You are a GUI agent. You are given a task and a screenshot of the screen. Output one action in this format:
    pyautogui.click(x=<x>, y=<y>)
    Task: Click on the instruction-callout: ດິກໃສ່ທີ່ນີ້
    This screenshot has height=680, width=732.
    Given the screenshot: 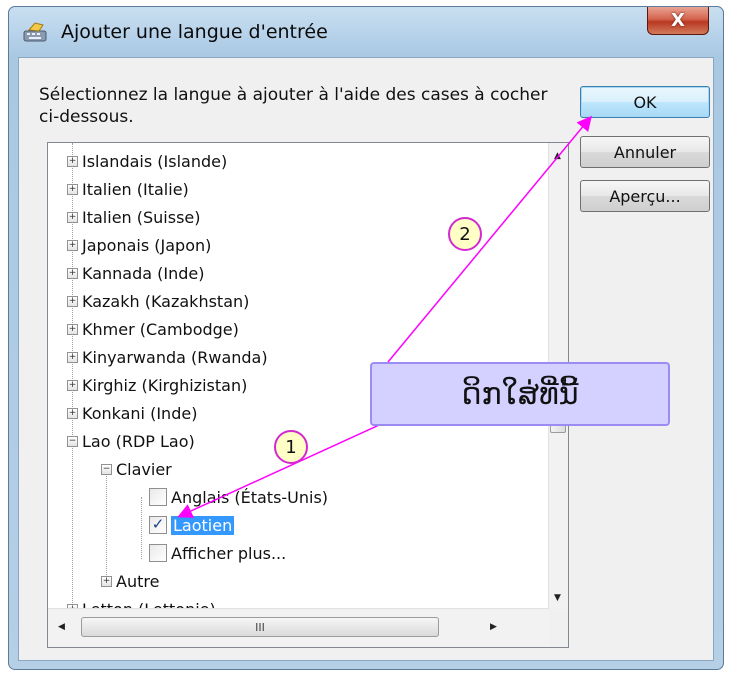 What is the action you would take?
    pyautogui.click(x=520, y=394)
    